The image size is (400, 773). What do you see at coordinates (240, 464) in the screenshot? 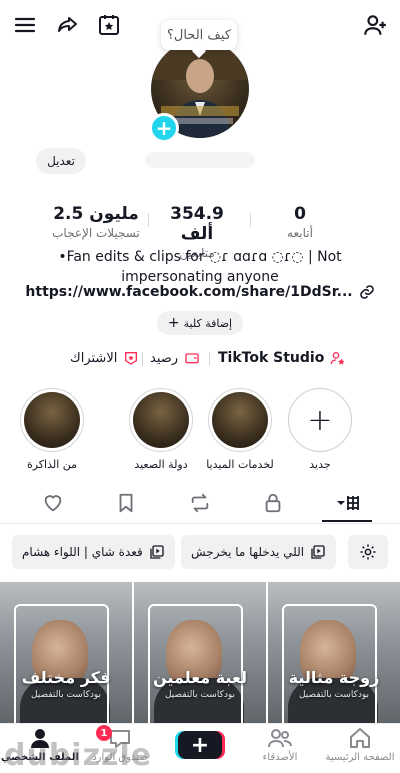
I see `highlight-label: لخدمات الميديا` at bounding box center [240, 464].